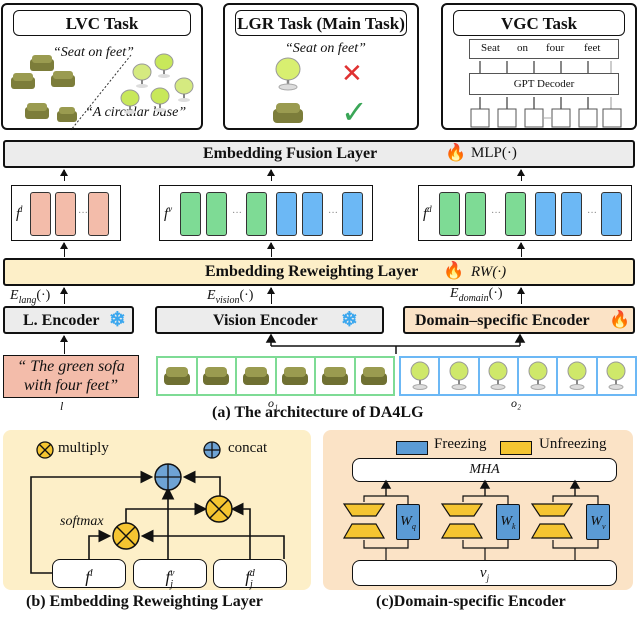 This screenshot has height=617, width=640. I want to click on multiply-legend-icon, so click(45, 450).